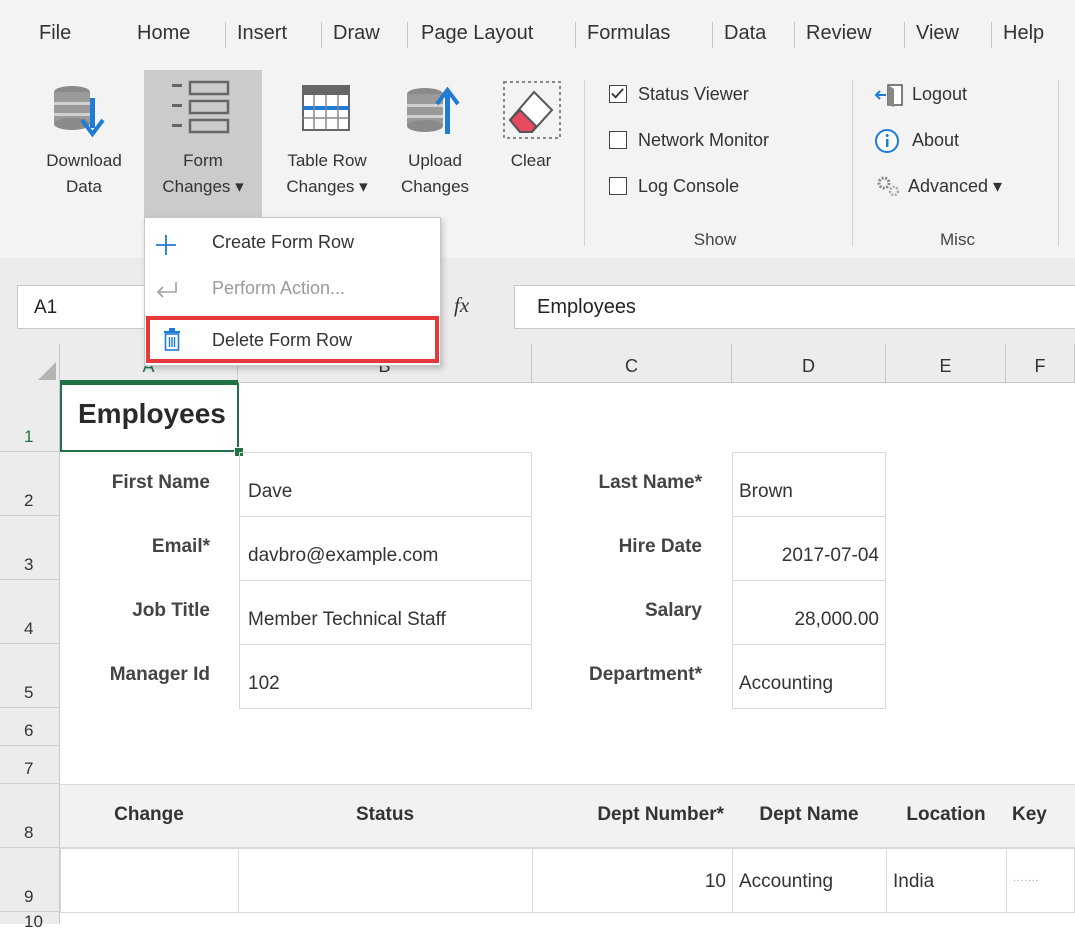 This screenshot has width=1075, height=932. What do you see at coordinates (356, 33) in the screenshot?
I see `menu-draw: Draw` at bounding box center [356, 33].